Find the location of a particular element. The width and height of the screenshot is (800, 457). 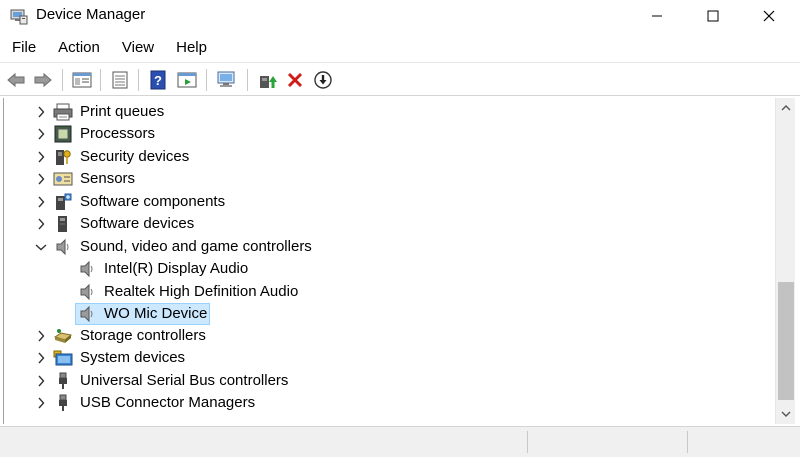

list-view-button is located at coordinates (120, 80).